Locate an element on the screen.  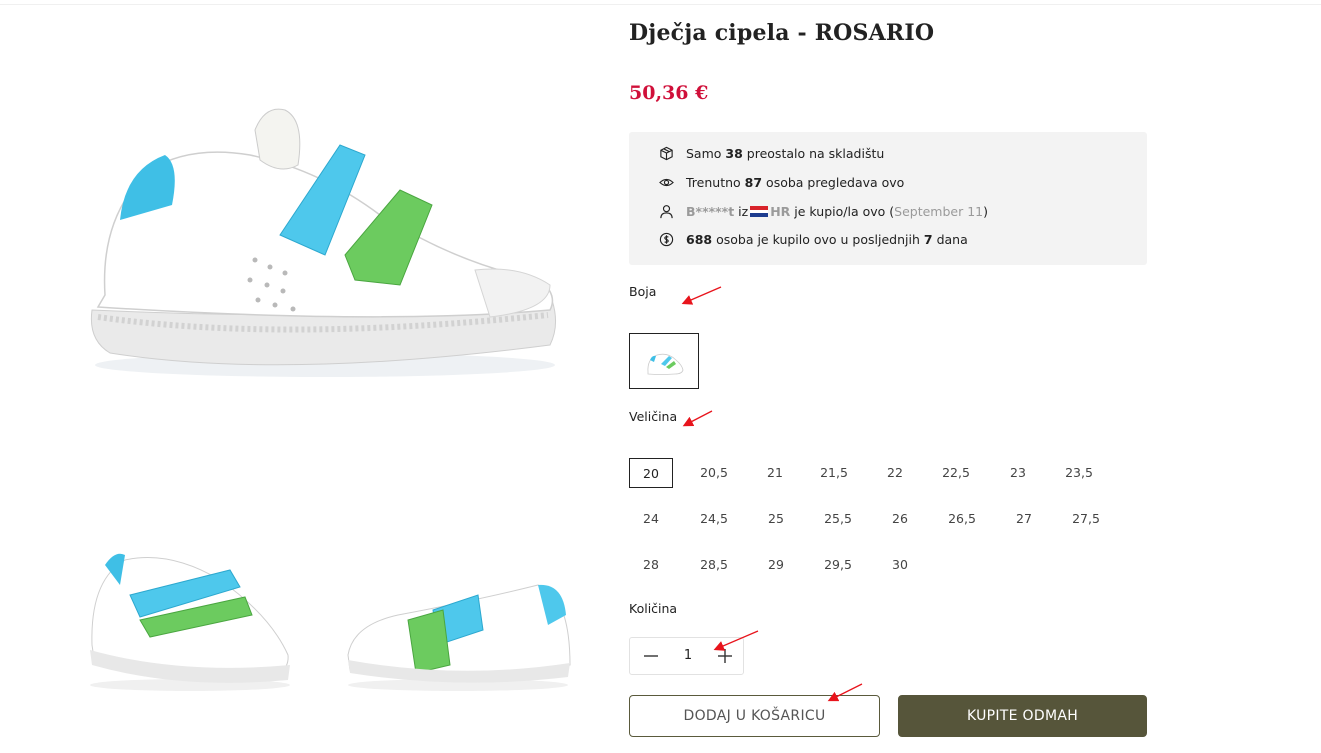
sales-days: 7 is located at coordinates (928, 239).